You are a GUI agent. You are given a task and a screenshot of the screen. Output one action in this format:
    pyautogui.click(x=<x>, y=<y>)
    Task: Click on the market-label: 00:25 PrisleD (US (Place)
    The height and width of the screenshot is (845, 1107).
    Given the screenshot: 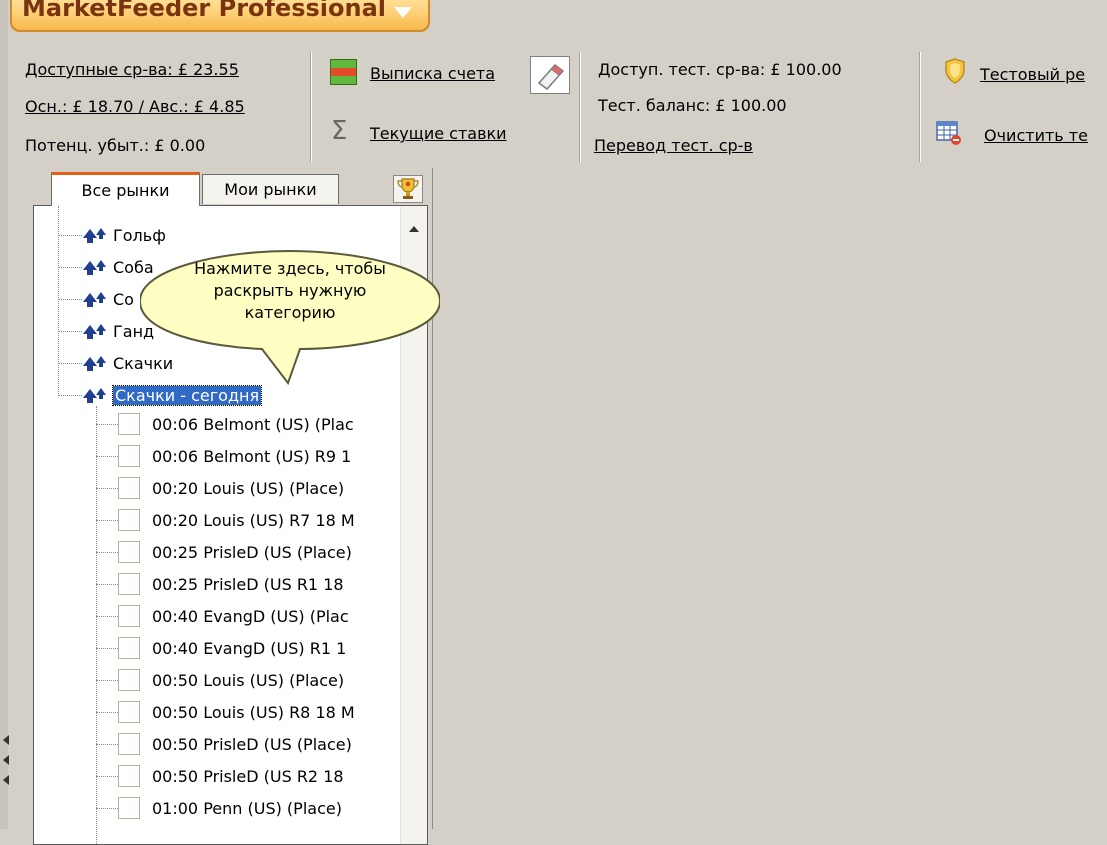 What is the action you would take?
    pyautogui.click(x=252, y=552)
    